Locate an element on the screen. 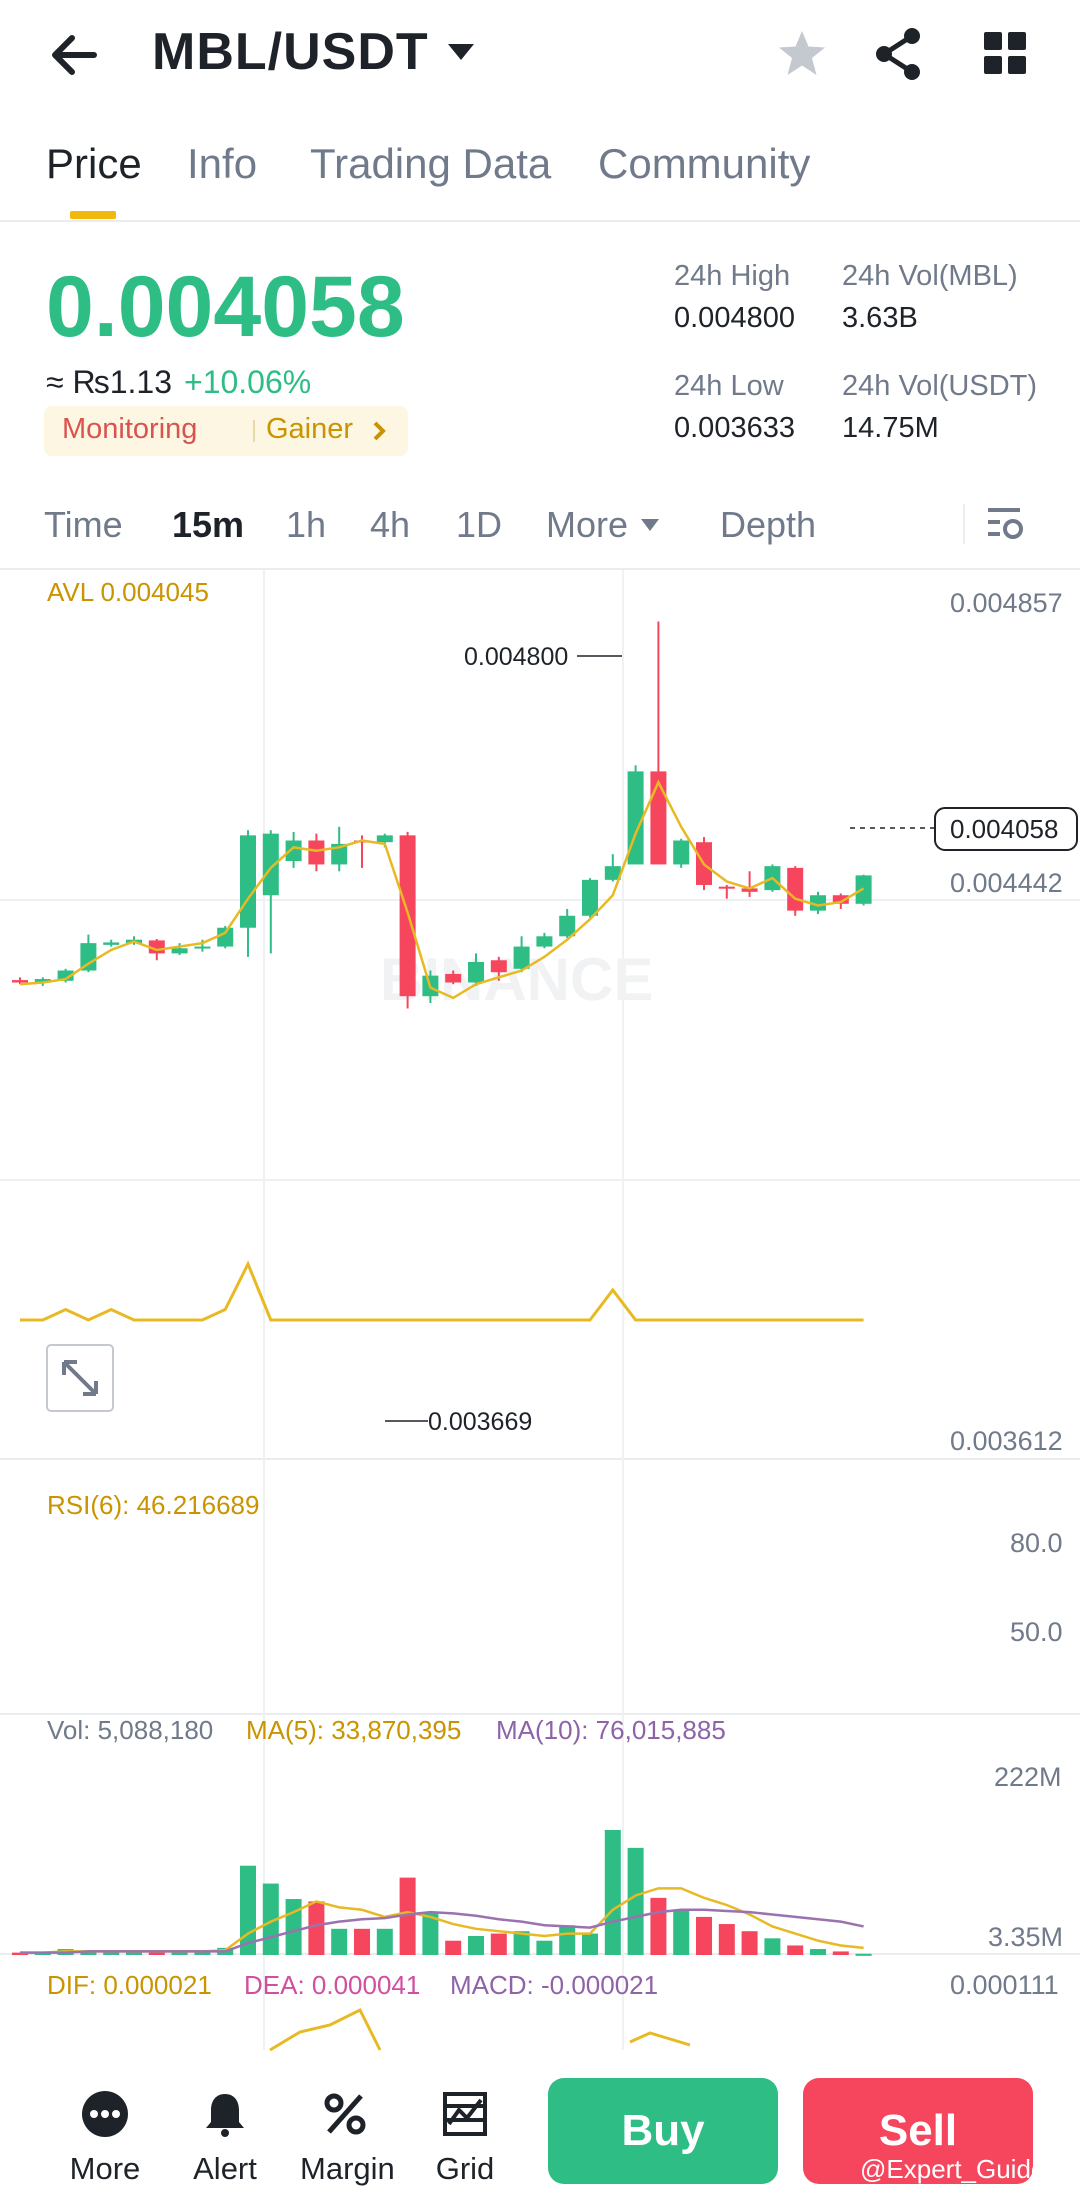  low-value: 0.003633 is located at coordinates (734, 428).